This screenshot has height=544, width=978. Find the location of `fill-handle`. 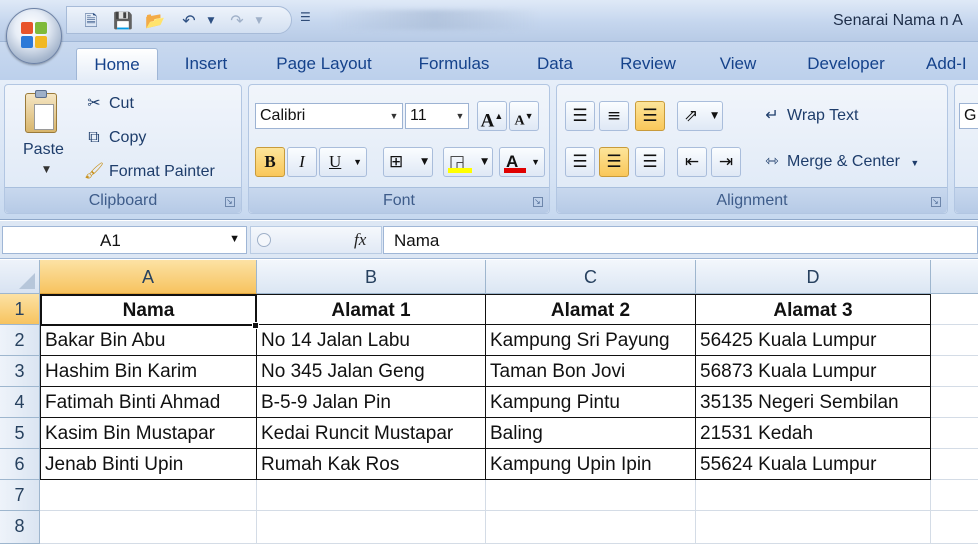

fill-handle is located at coordinates (255, 325).